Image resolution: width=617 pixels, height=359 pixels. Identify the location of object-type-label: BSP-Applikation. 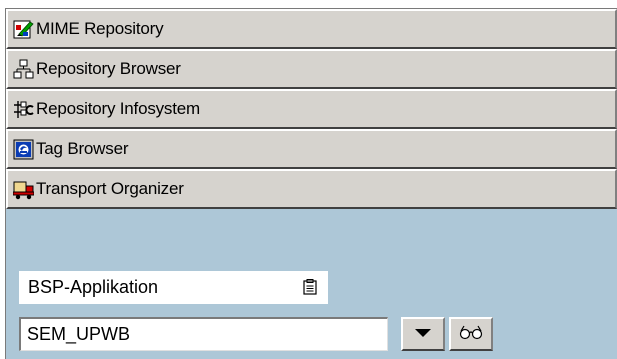
(93, 287).